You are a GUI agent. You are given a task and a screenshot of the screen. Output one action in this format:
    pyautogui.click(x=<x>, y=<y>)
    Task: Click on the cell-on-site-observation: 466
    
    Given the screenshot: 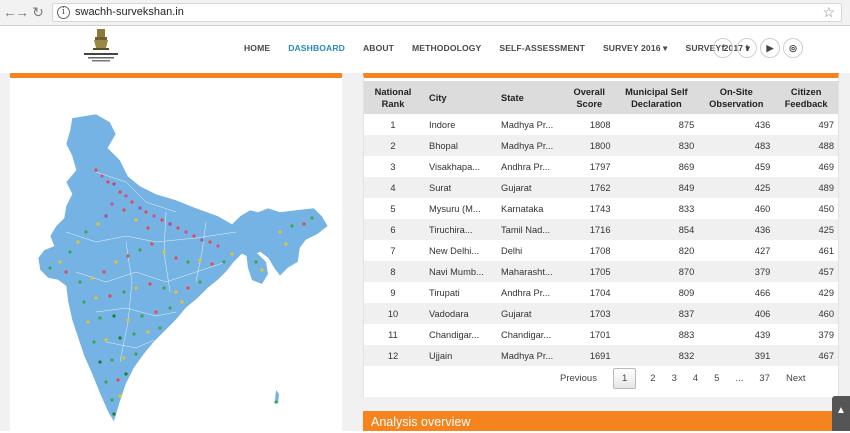 What is the action you would take?
    pyautogui.click(x=736, y=292)
    